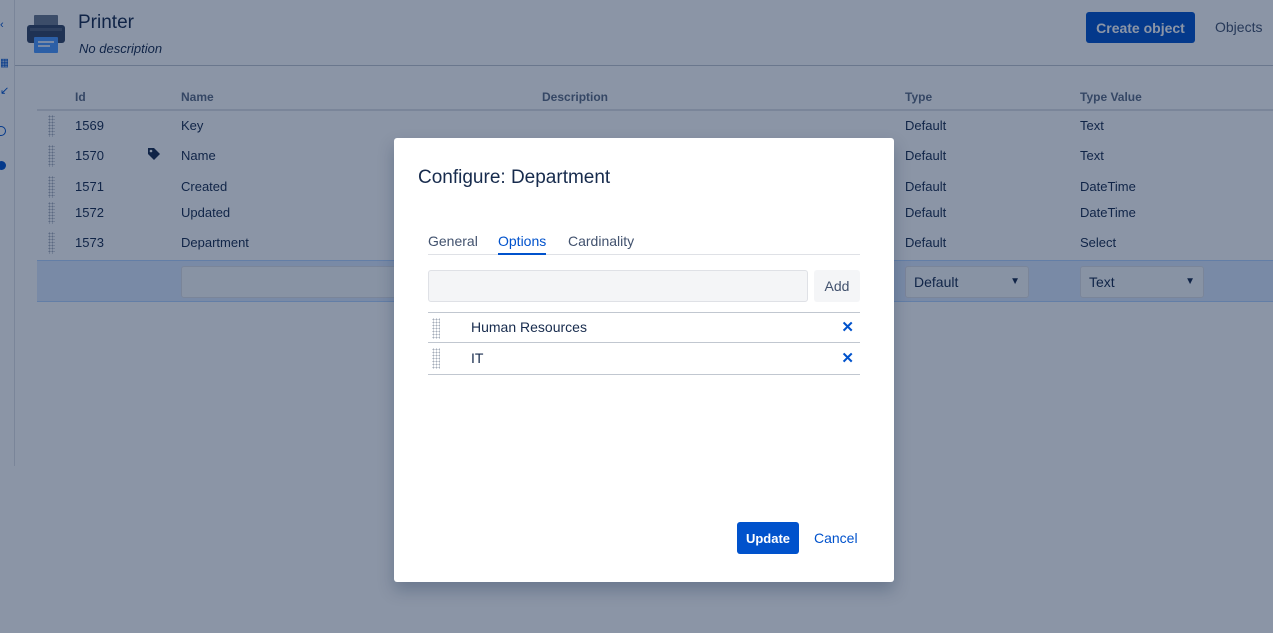 The height and width of the screenshot is (633, 1273). What do you see at coordinates (522, 244) in the screenshot?
I see `tab-options: Options` at bounding box center [522, 244].